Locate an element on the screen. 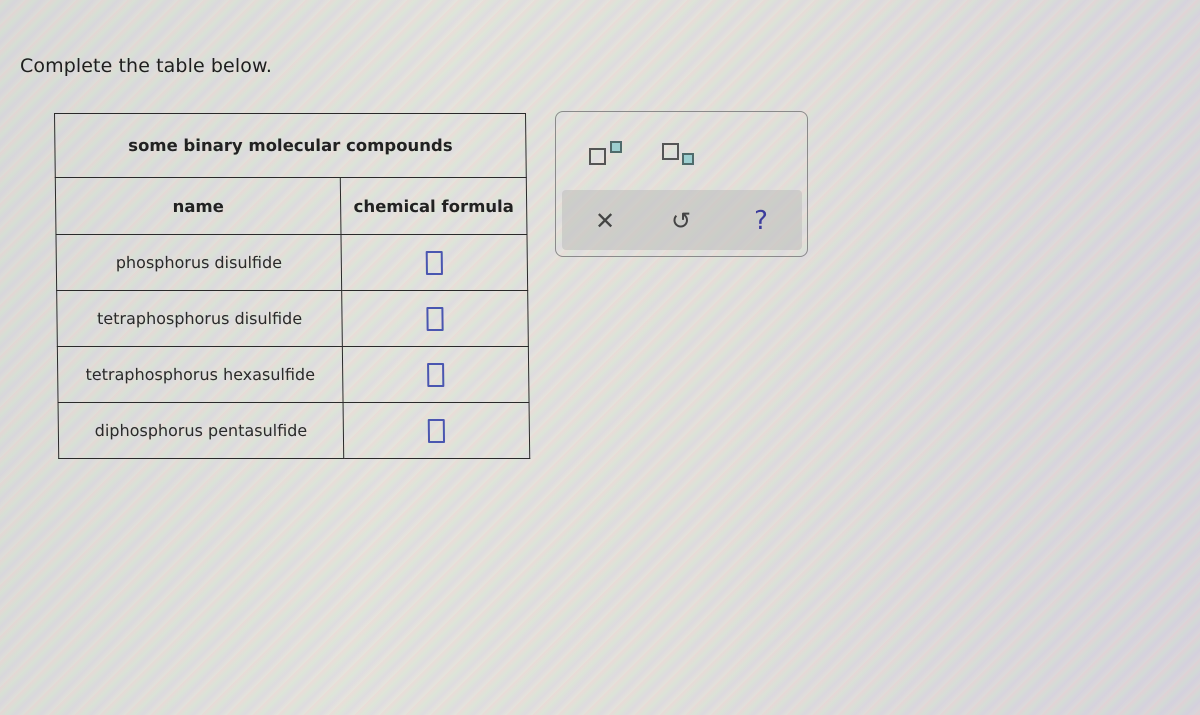  formula-toolbar: ✕ ↺ ? is located at coordinates (681, 184).